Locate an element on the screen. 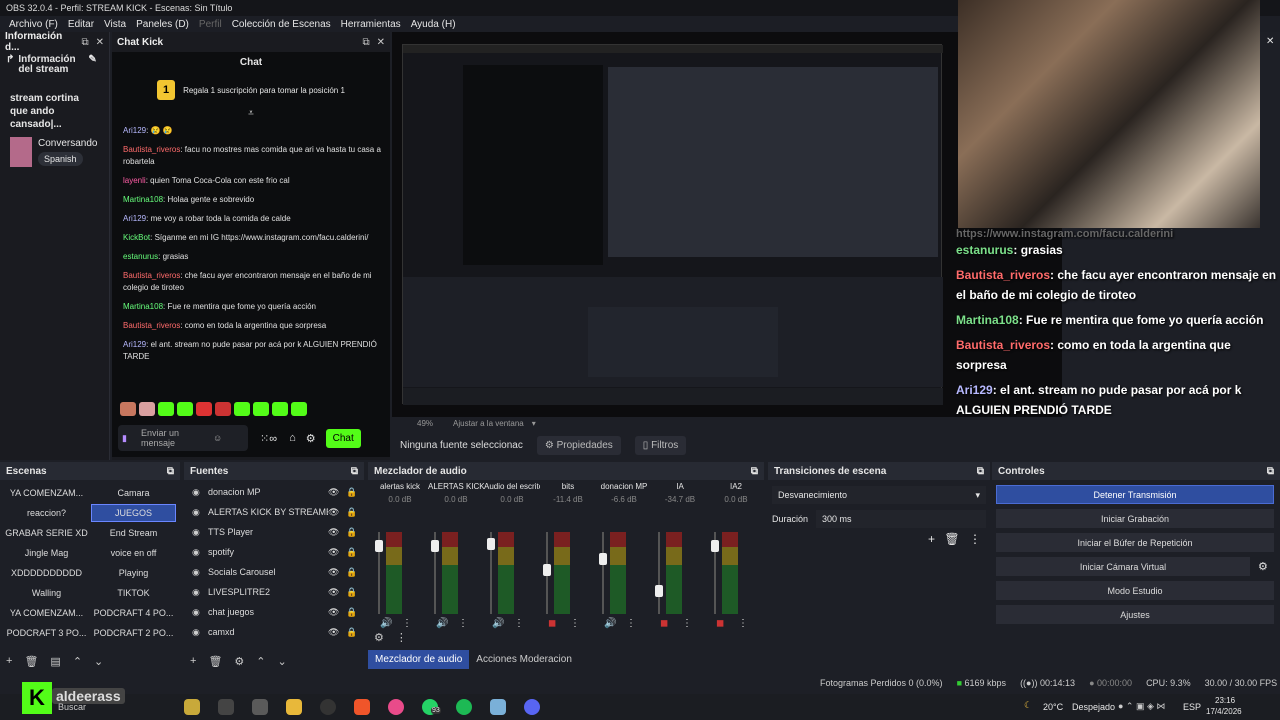 This screenshot has height=720, width=1280. menu-item: Colección de Escenas is located at coordinates (281, 24).